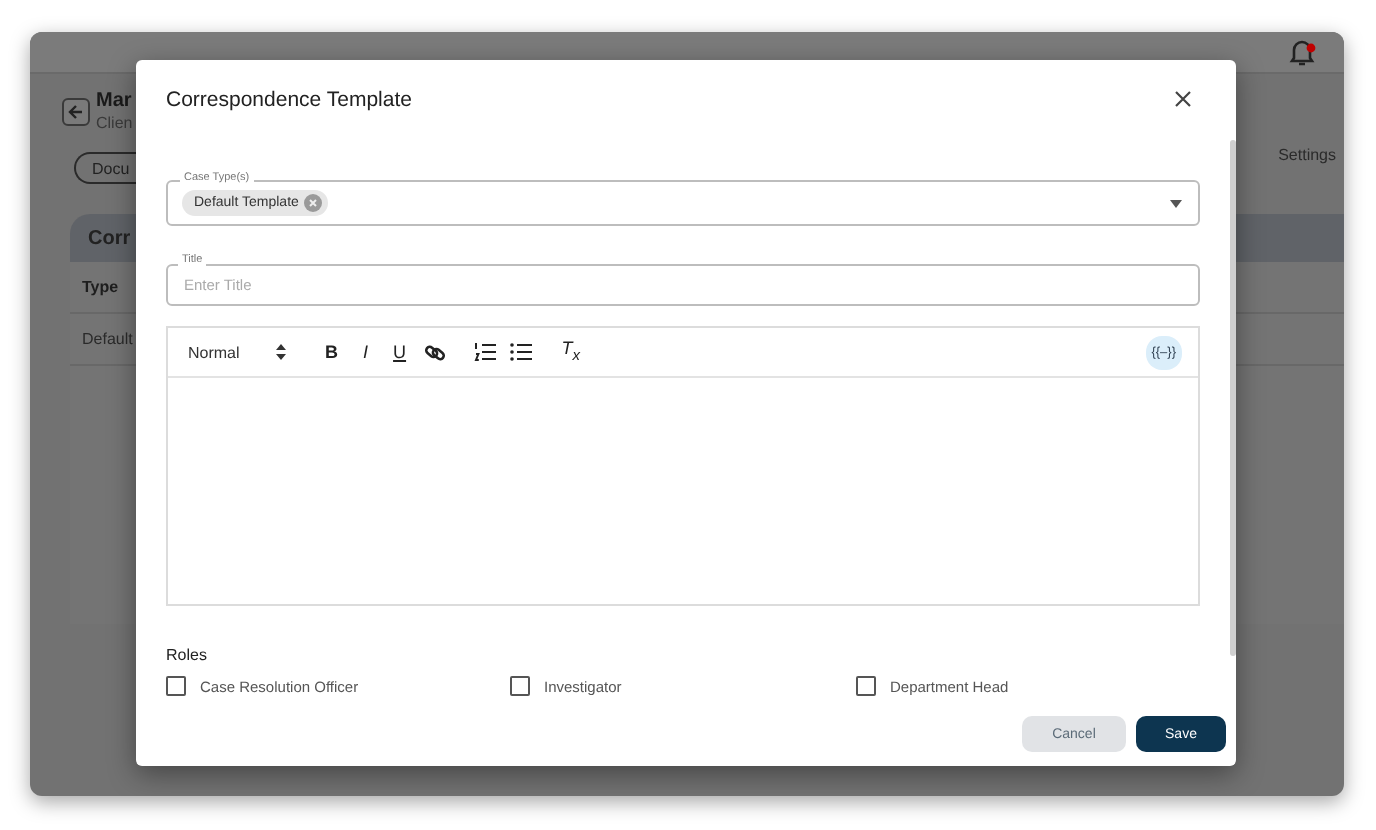  I want to click on back-button, so click(76, 112).